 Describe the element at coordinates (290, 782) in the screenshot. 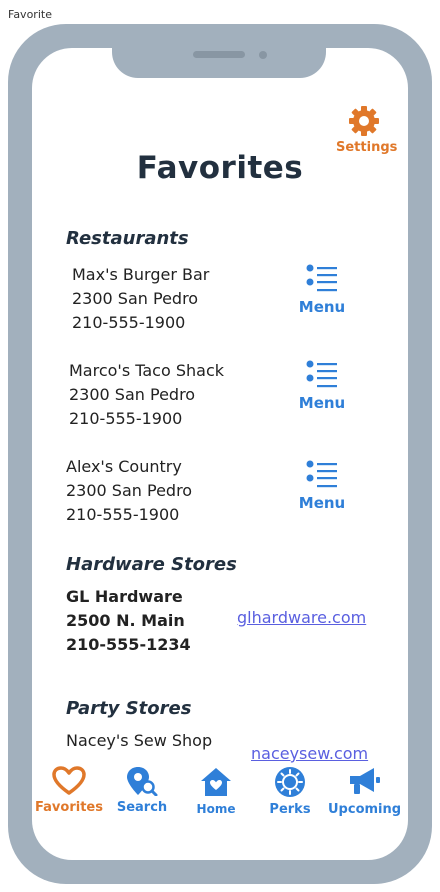

I see `badge-icon` at that location.